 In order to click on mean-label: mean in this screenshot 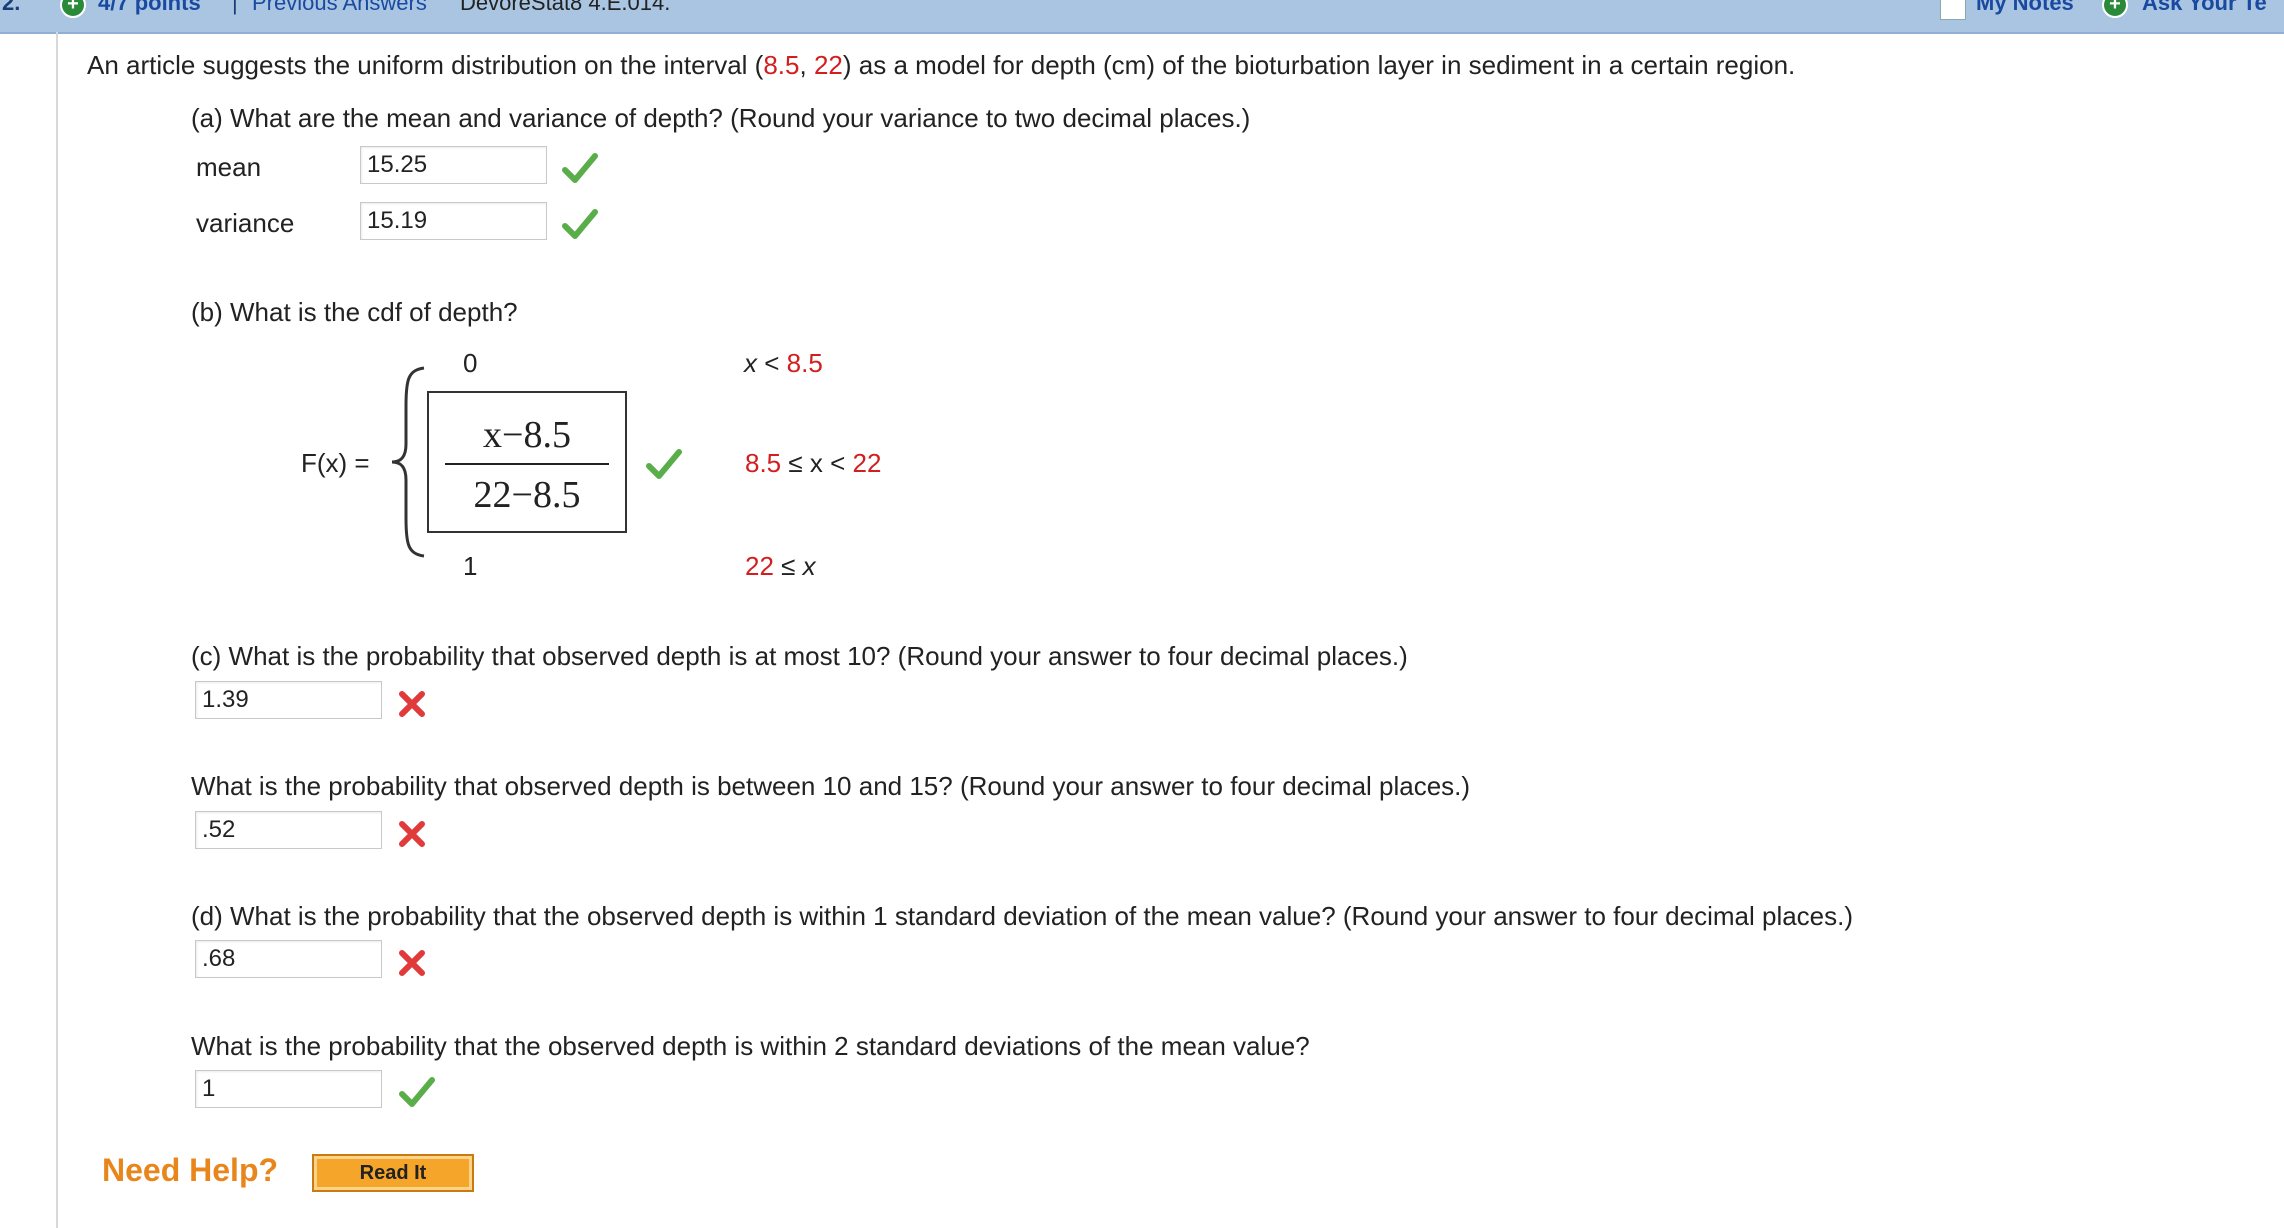, I will do `click(229, 167)`.